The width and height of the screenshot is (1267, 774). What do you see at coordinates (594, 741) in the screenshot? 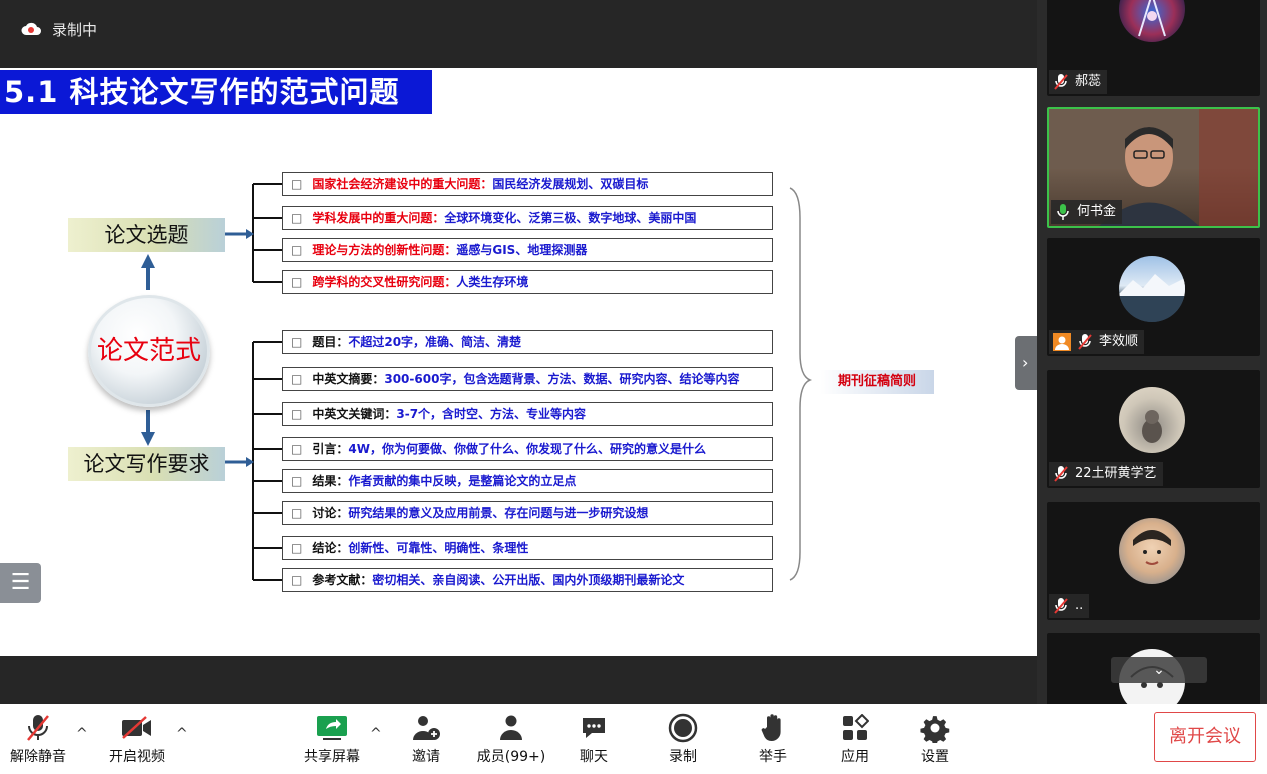
I see `chat-button: 聊天` at bounding box center [594, 741].